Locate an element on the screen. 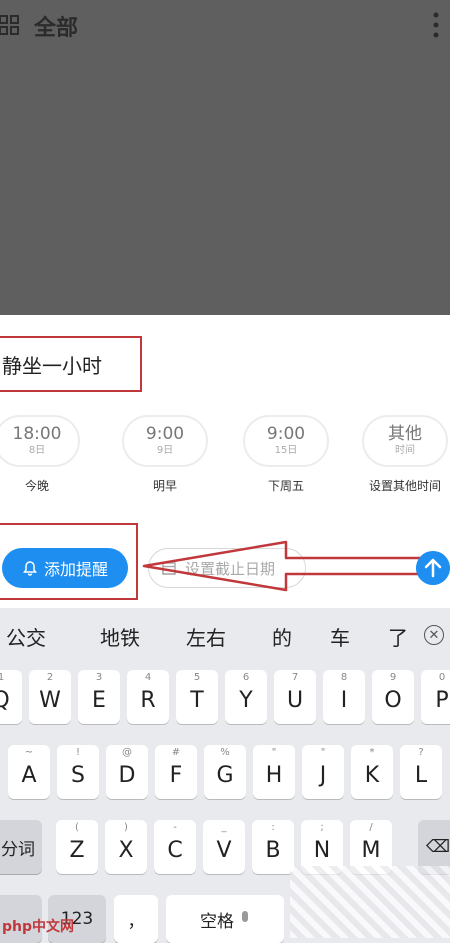 Image resolution: width=450 pixels, height=943 pixels. time-chip: 其他 时间 is located at coordinates (405, 441).